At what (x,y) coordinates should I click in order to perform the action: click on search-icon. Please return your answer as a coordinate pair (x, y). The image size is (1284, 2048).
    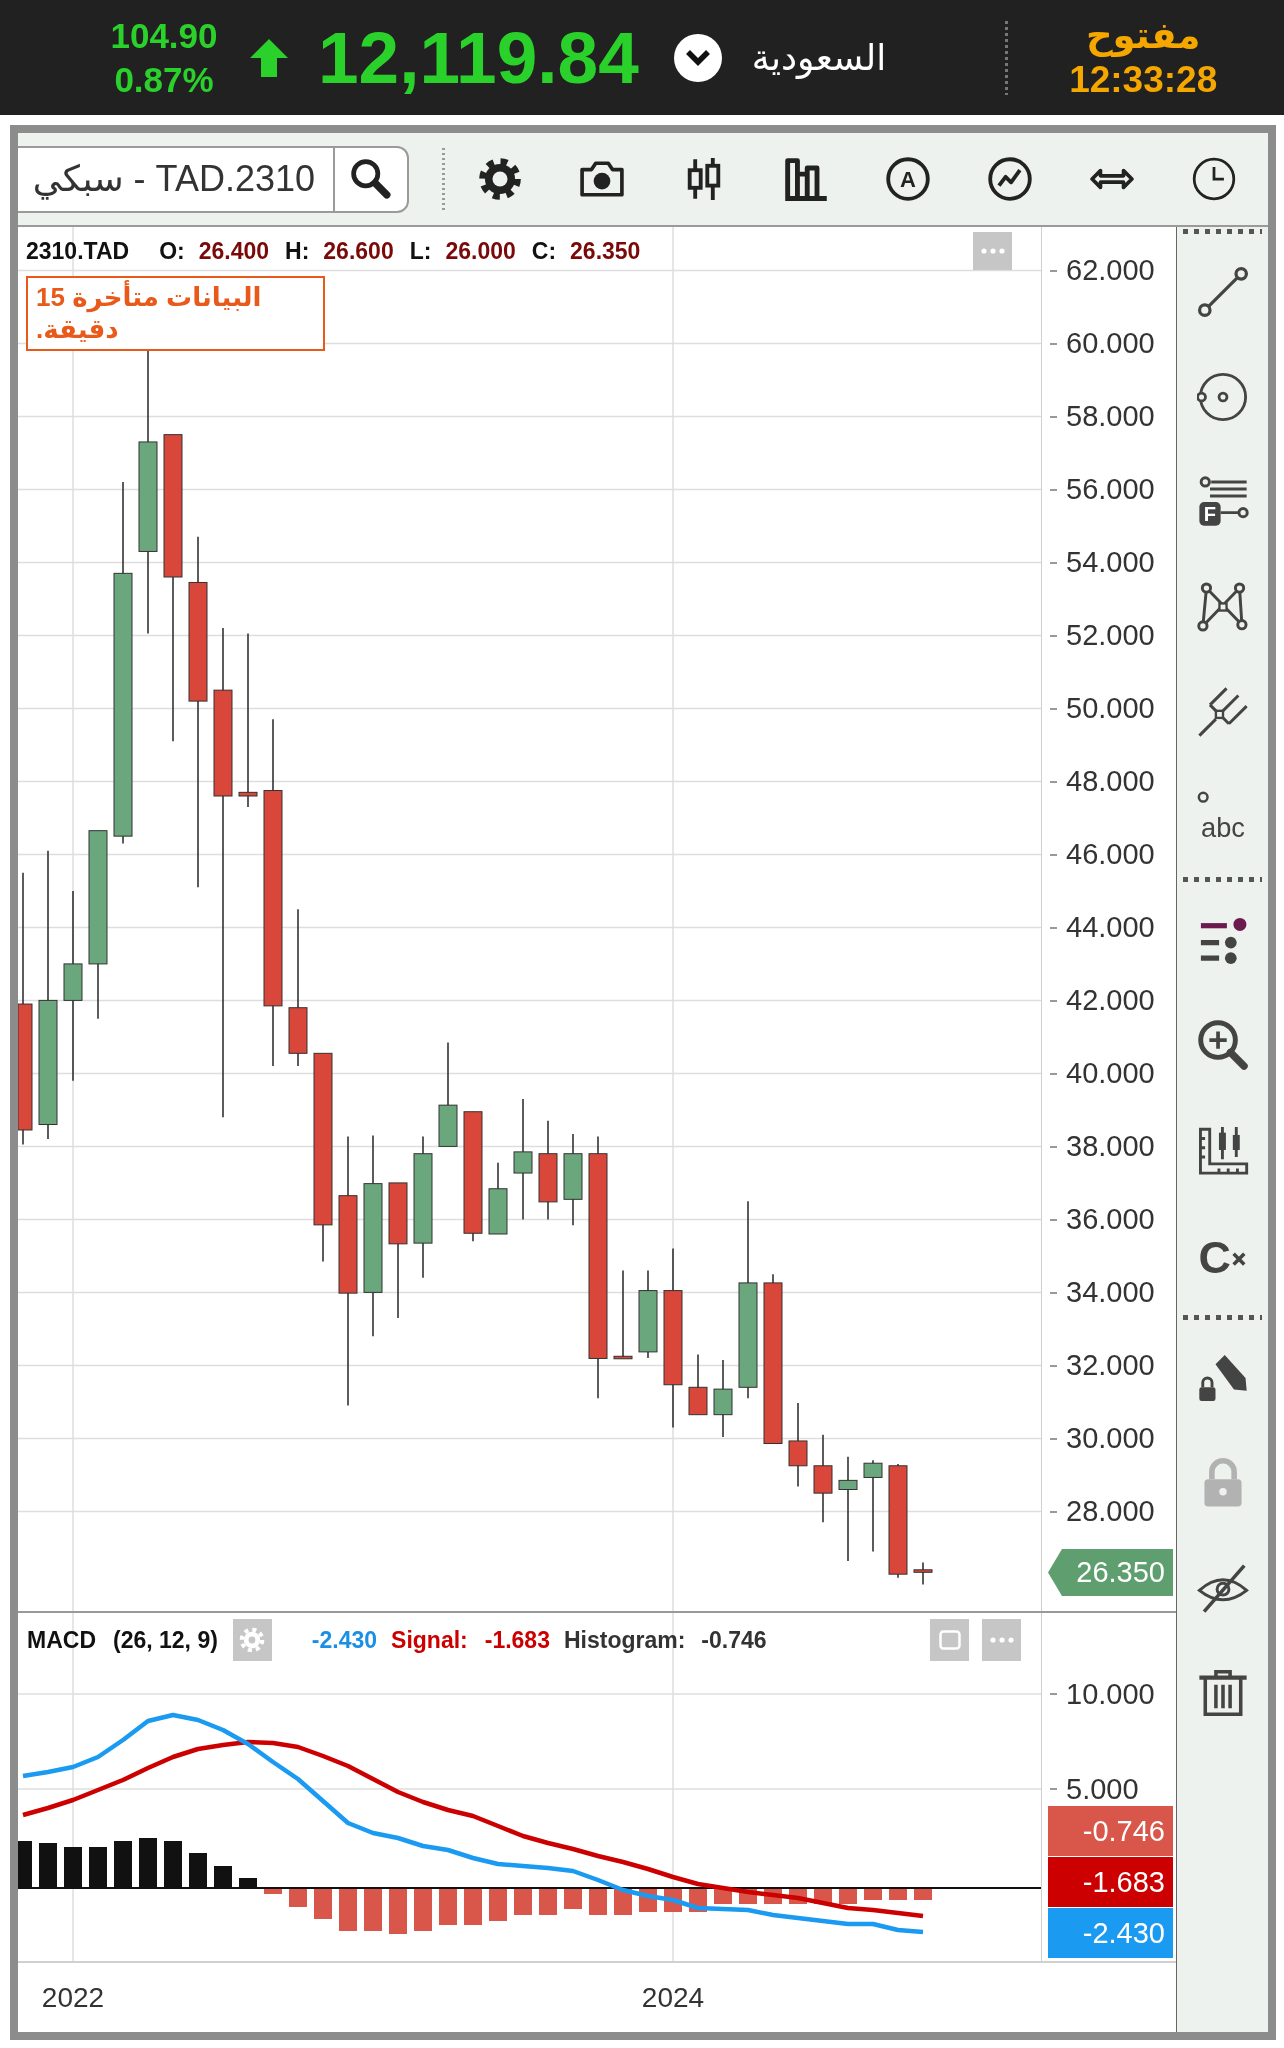
    Looking at the image, I should click on (371, 179).